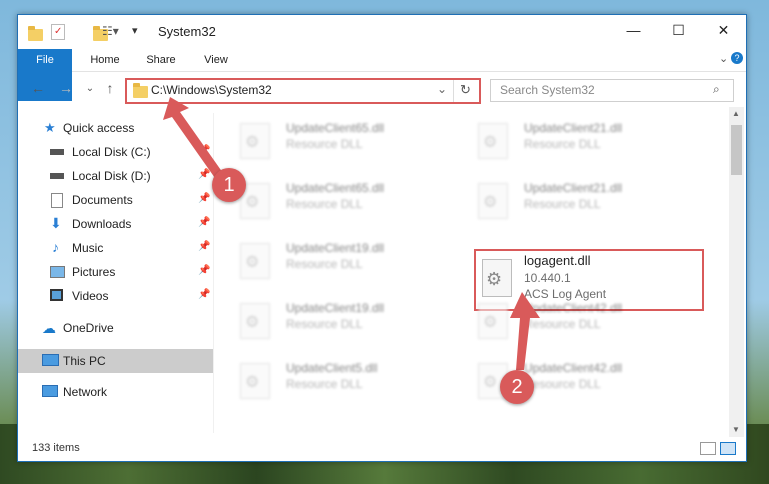 The height and width of the screenshot is (484, 769). Describe the element at coordinates (216, 60) in the screenshot. I see `tab-view: View` at that location.